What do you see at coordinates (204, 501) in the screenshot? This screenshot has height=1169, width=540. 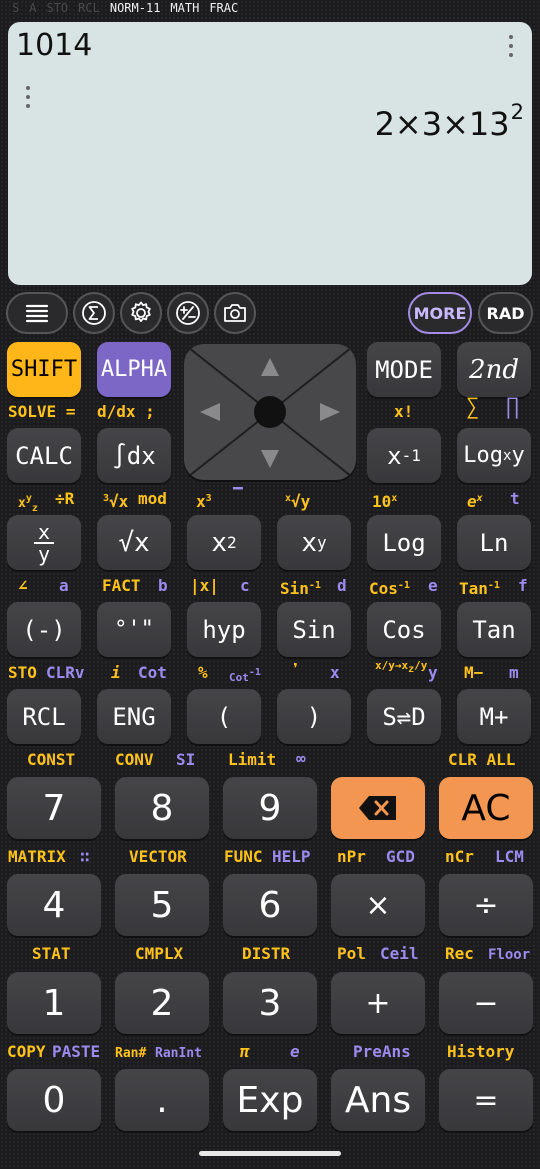 I see `label-x-cubed: x3` at bounding box center [204, 501].